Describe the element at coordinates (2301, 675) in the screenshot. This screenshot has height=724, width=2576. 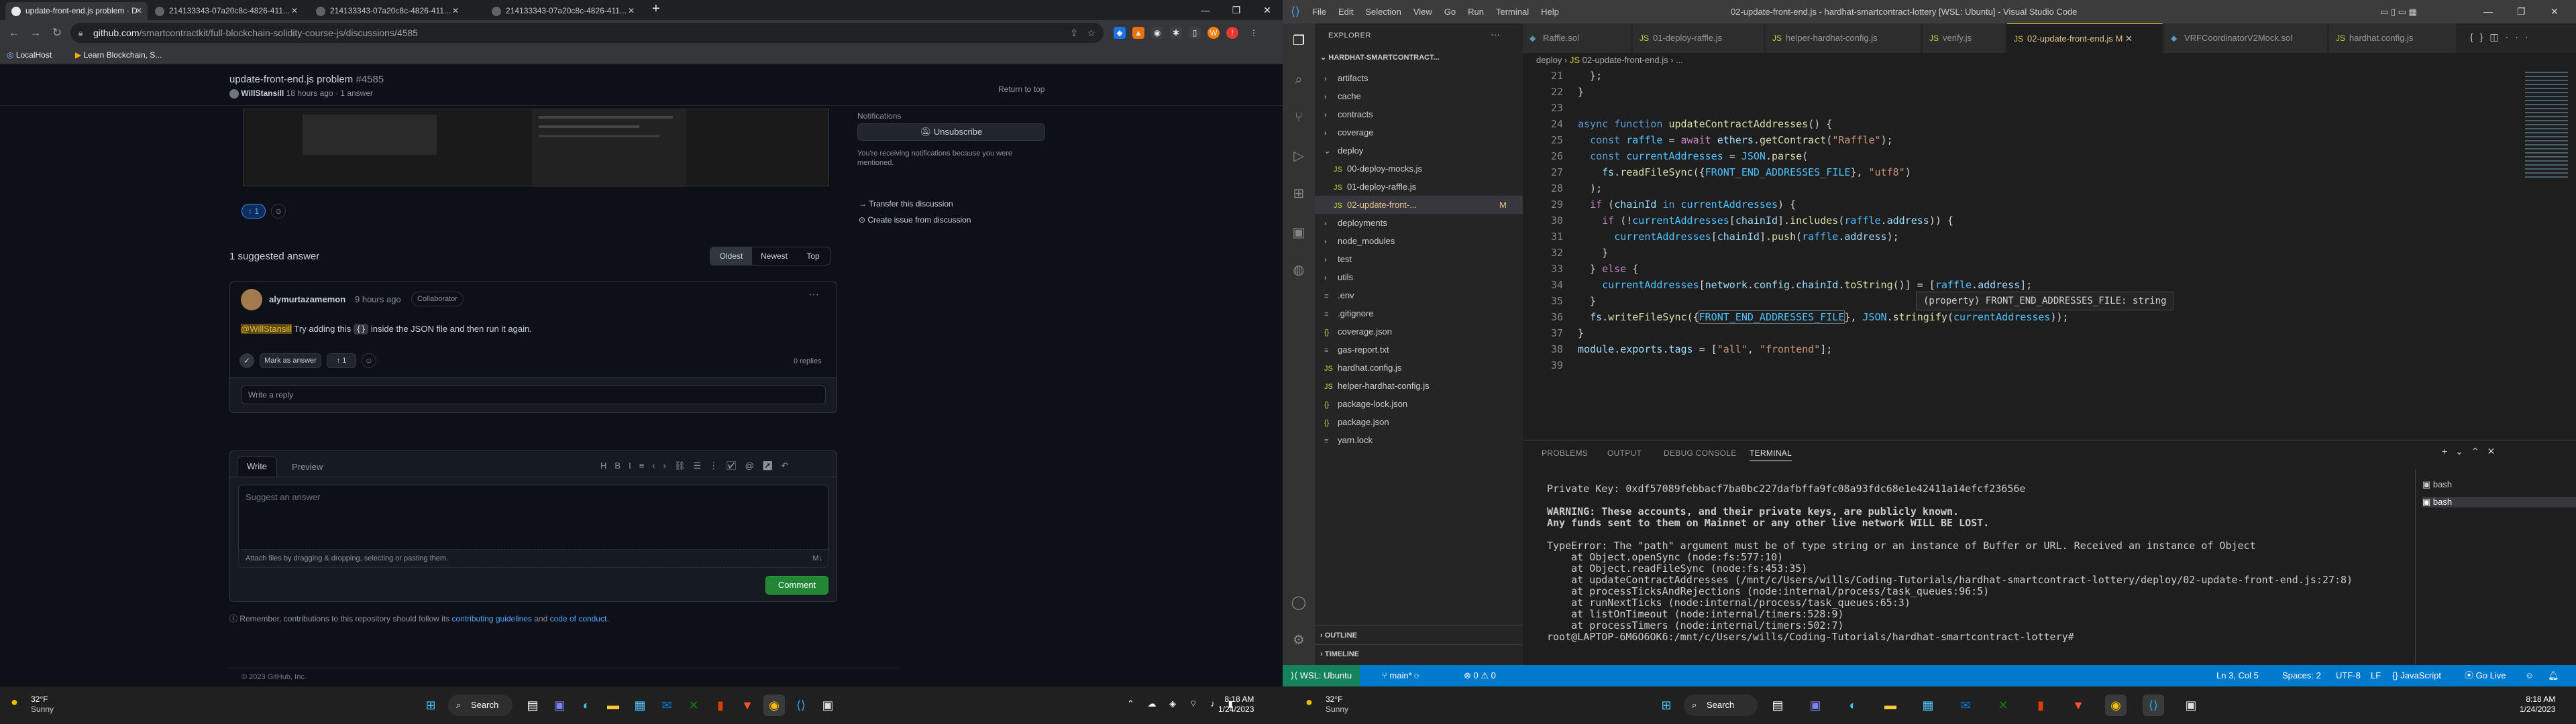
I see `indentation: Spaces: 2` at that location.